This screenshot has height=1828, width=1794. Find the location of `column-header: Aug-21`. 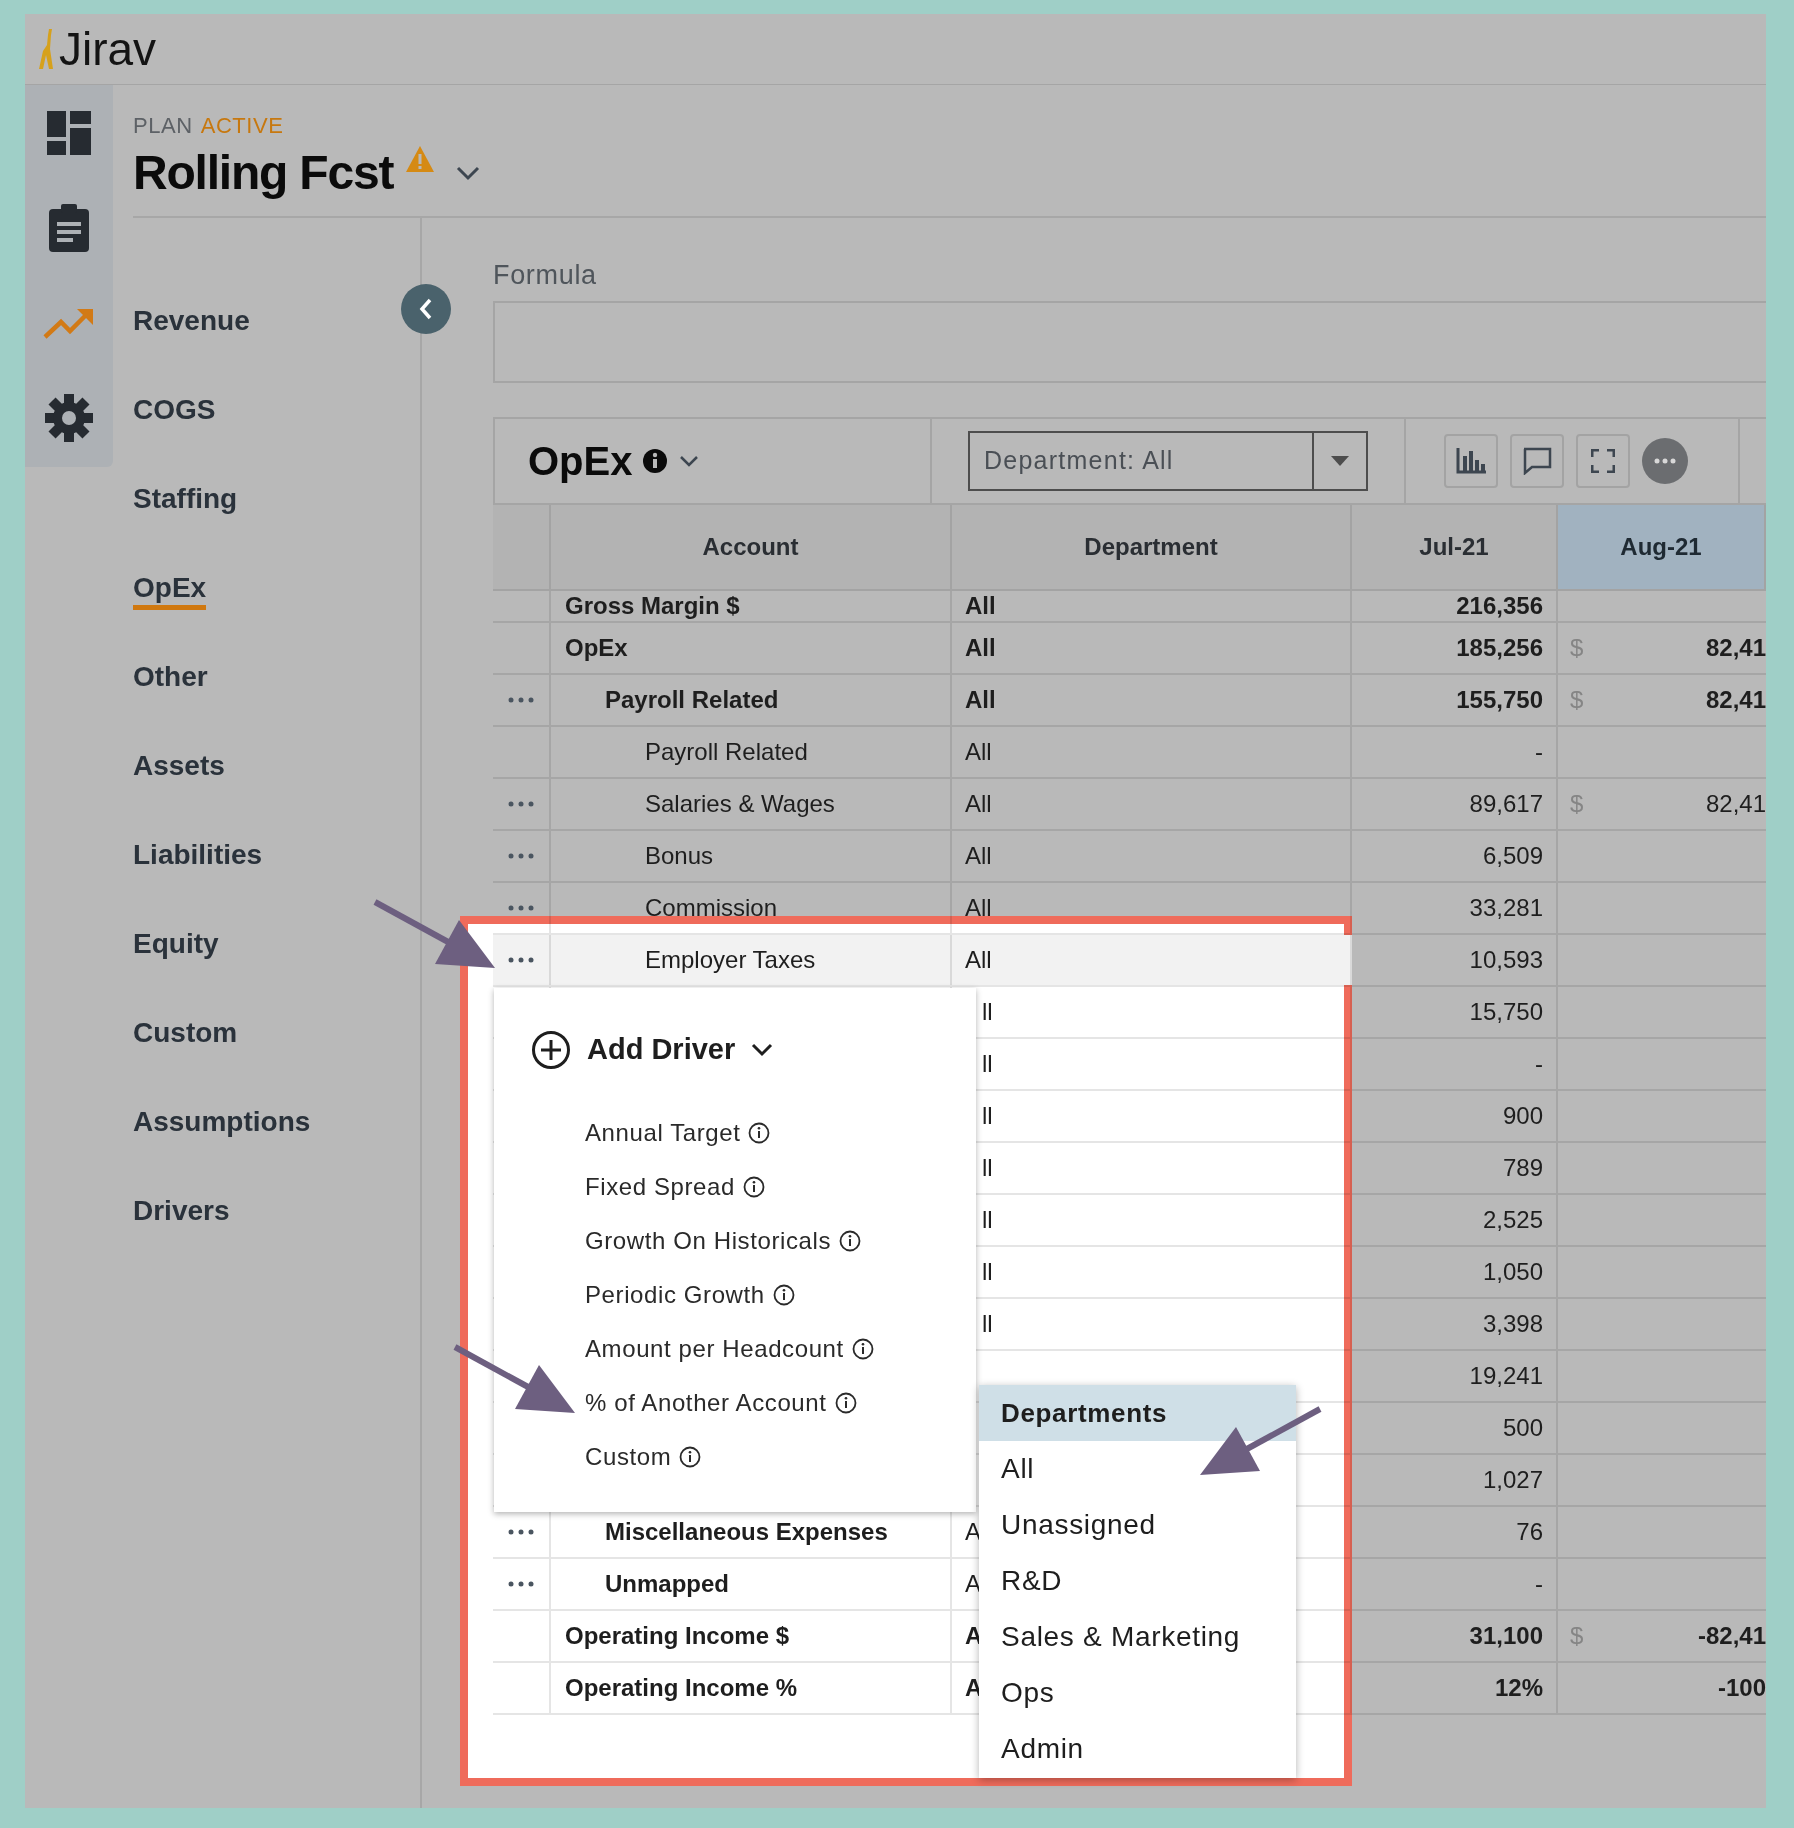

column-header: Aug-21 is located at coordinates (1662, 547).